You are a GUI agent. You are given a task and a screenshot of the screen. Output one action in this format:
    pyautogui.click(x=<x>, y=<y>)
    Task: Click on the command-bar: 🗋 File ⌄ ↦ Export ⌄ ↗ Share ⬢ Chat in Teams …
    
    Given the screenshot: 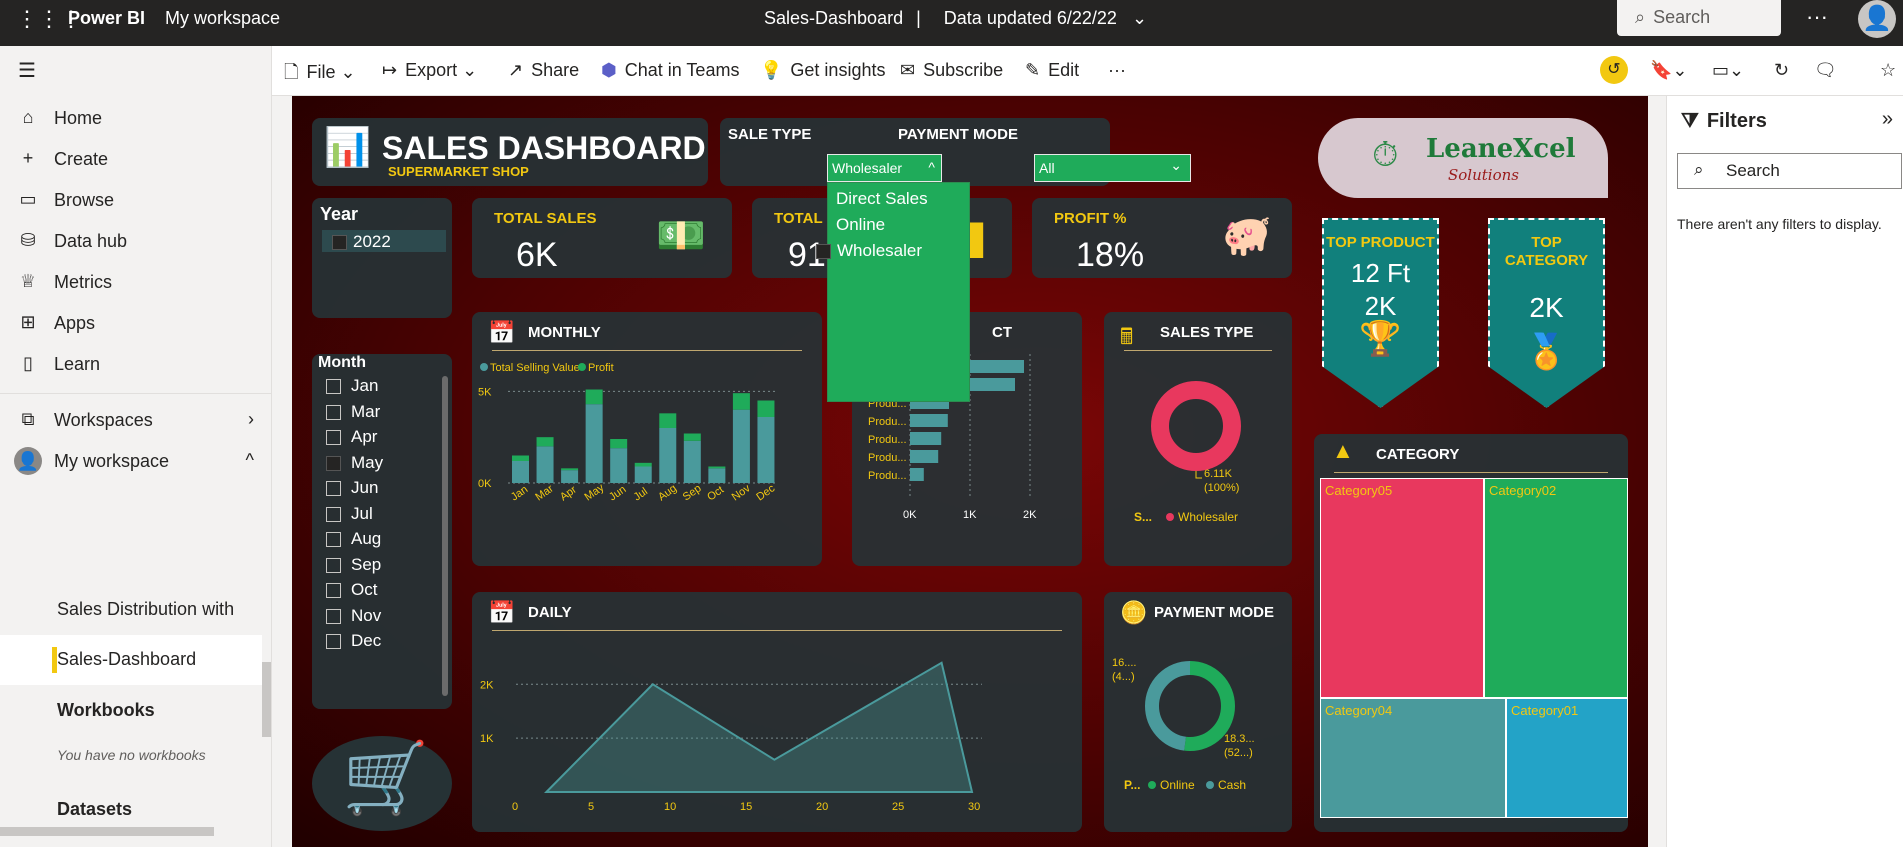 What is the action you would take?
    pyautogui.click(x=1087, y=71)
    